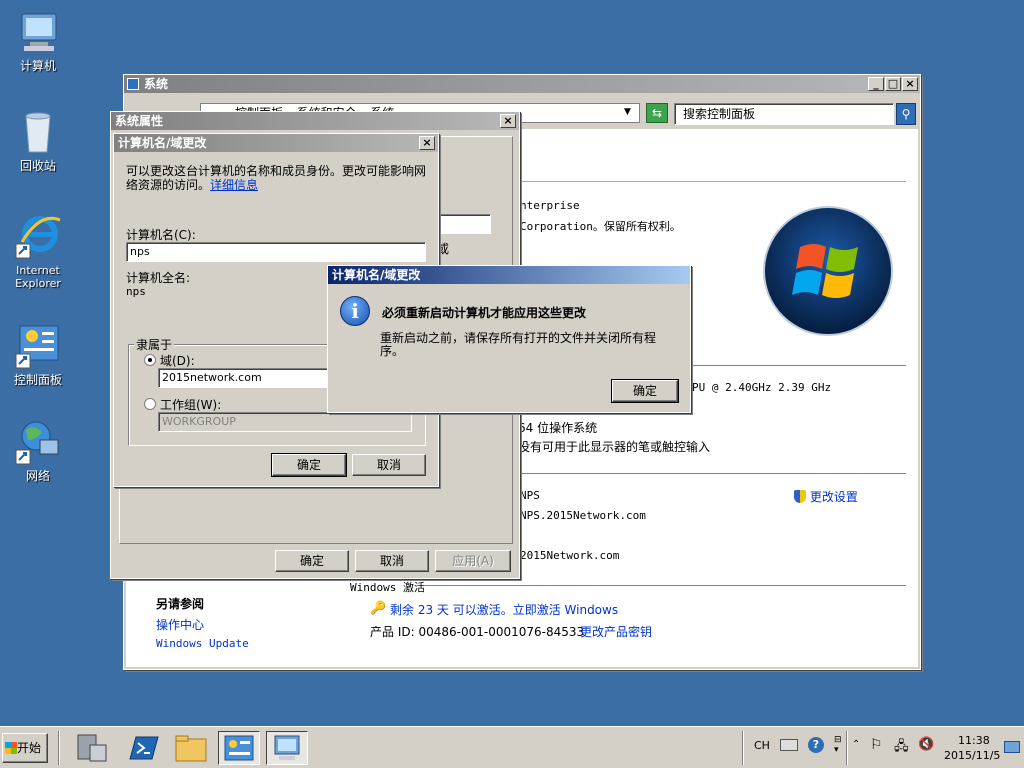  Describe the element at coordinates (202, 643) in the screenshot. I see `windows-update-link: Windows Update` at that location.